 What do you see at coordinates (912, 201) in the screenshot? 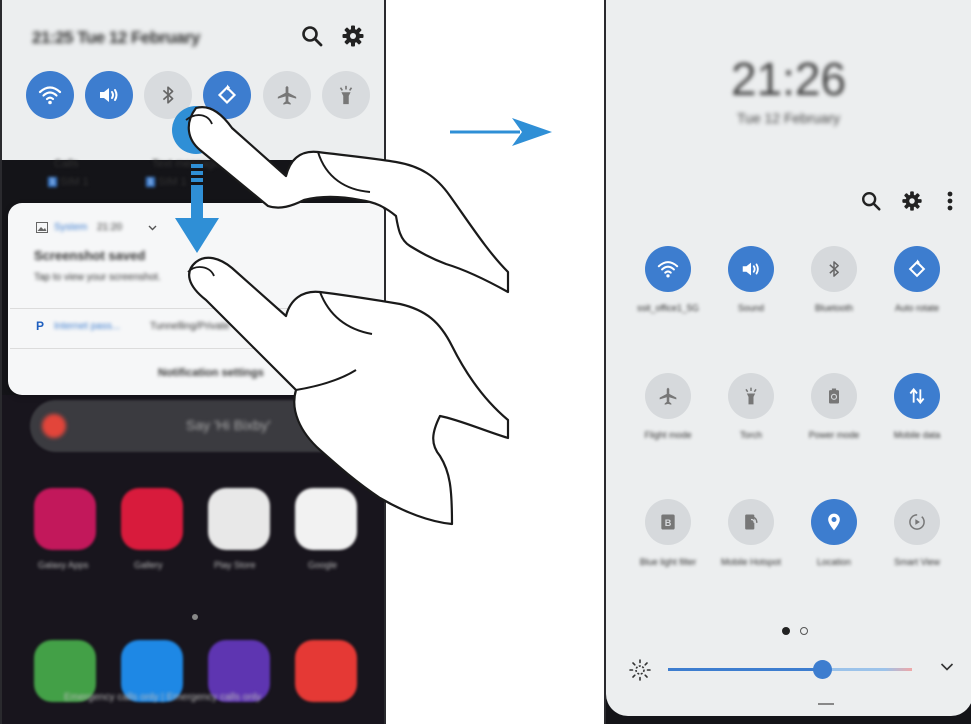
I see `gear-icon` at bounding box center [912, 201].